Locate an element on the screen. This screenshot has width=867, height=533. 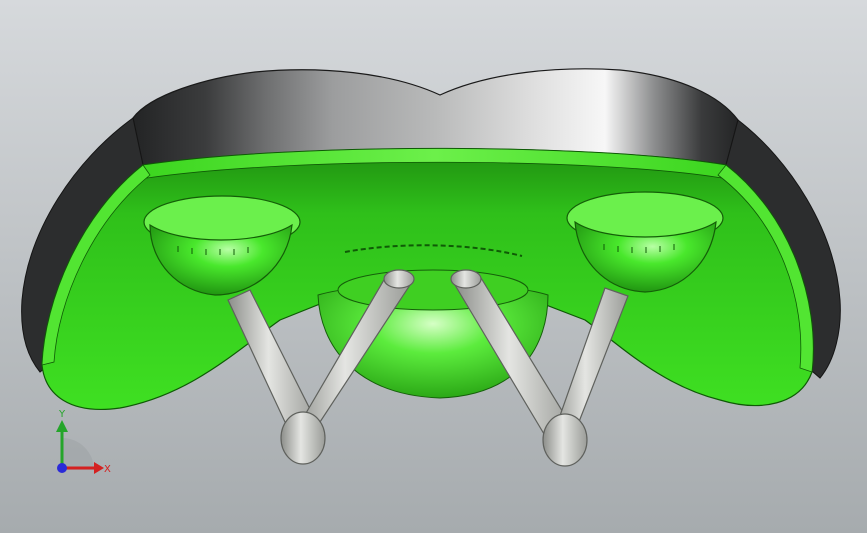
x-axis-label: X is located at coordinates (107, 469).